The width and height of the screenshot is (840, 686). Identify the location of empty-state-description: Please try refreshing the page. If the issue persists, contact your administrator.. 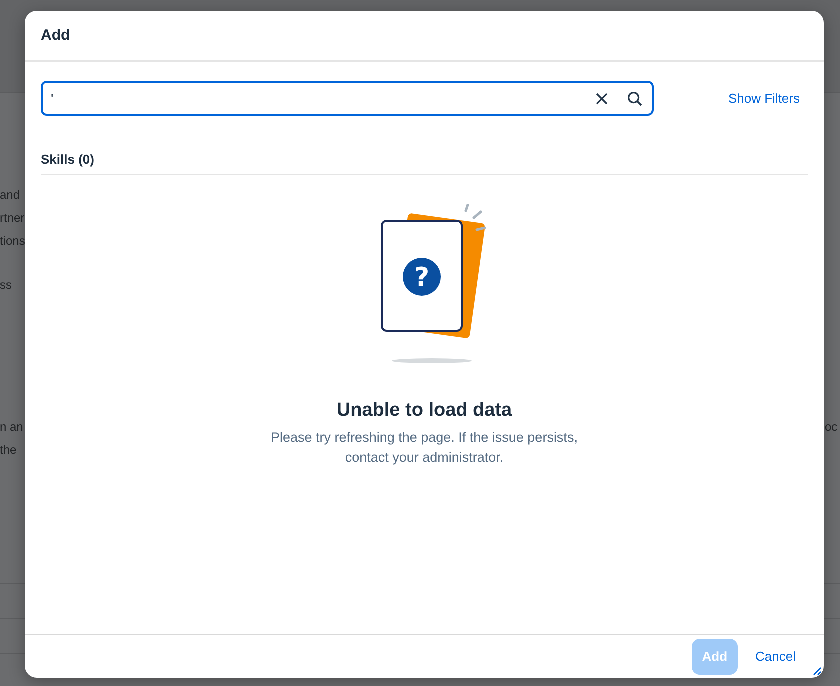
(424, 448).